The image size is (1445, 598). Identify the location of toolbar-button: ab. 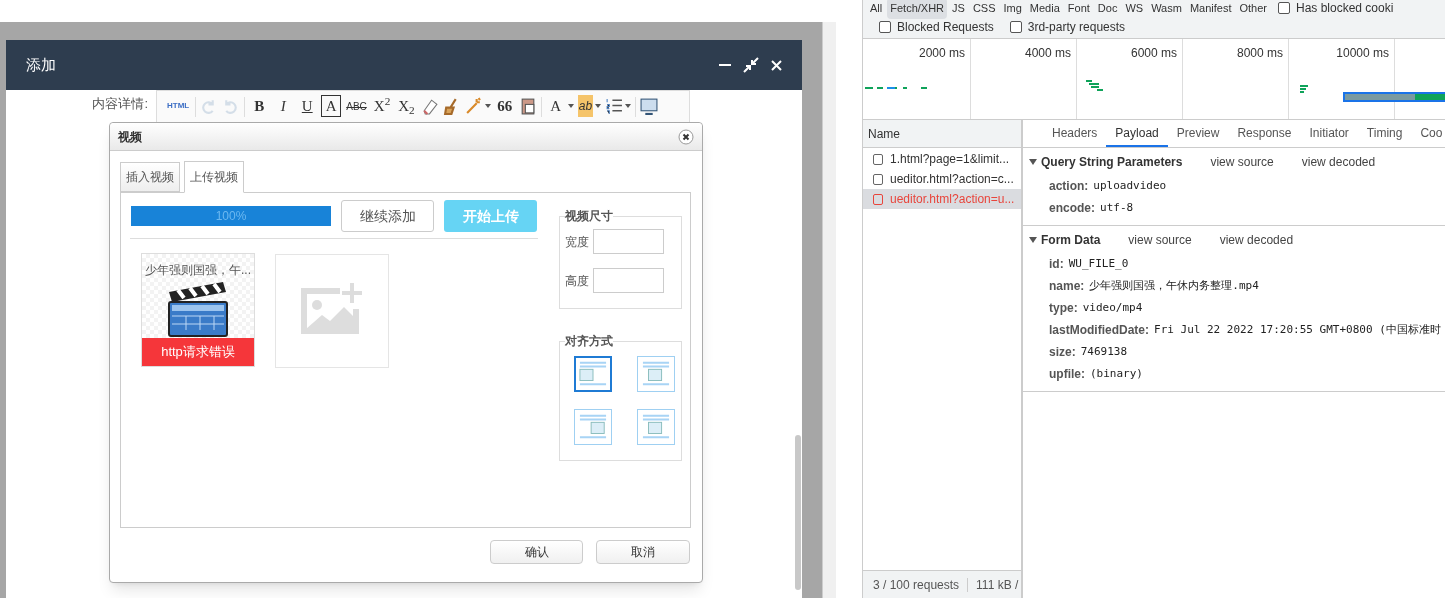
(585, 106).